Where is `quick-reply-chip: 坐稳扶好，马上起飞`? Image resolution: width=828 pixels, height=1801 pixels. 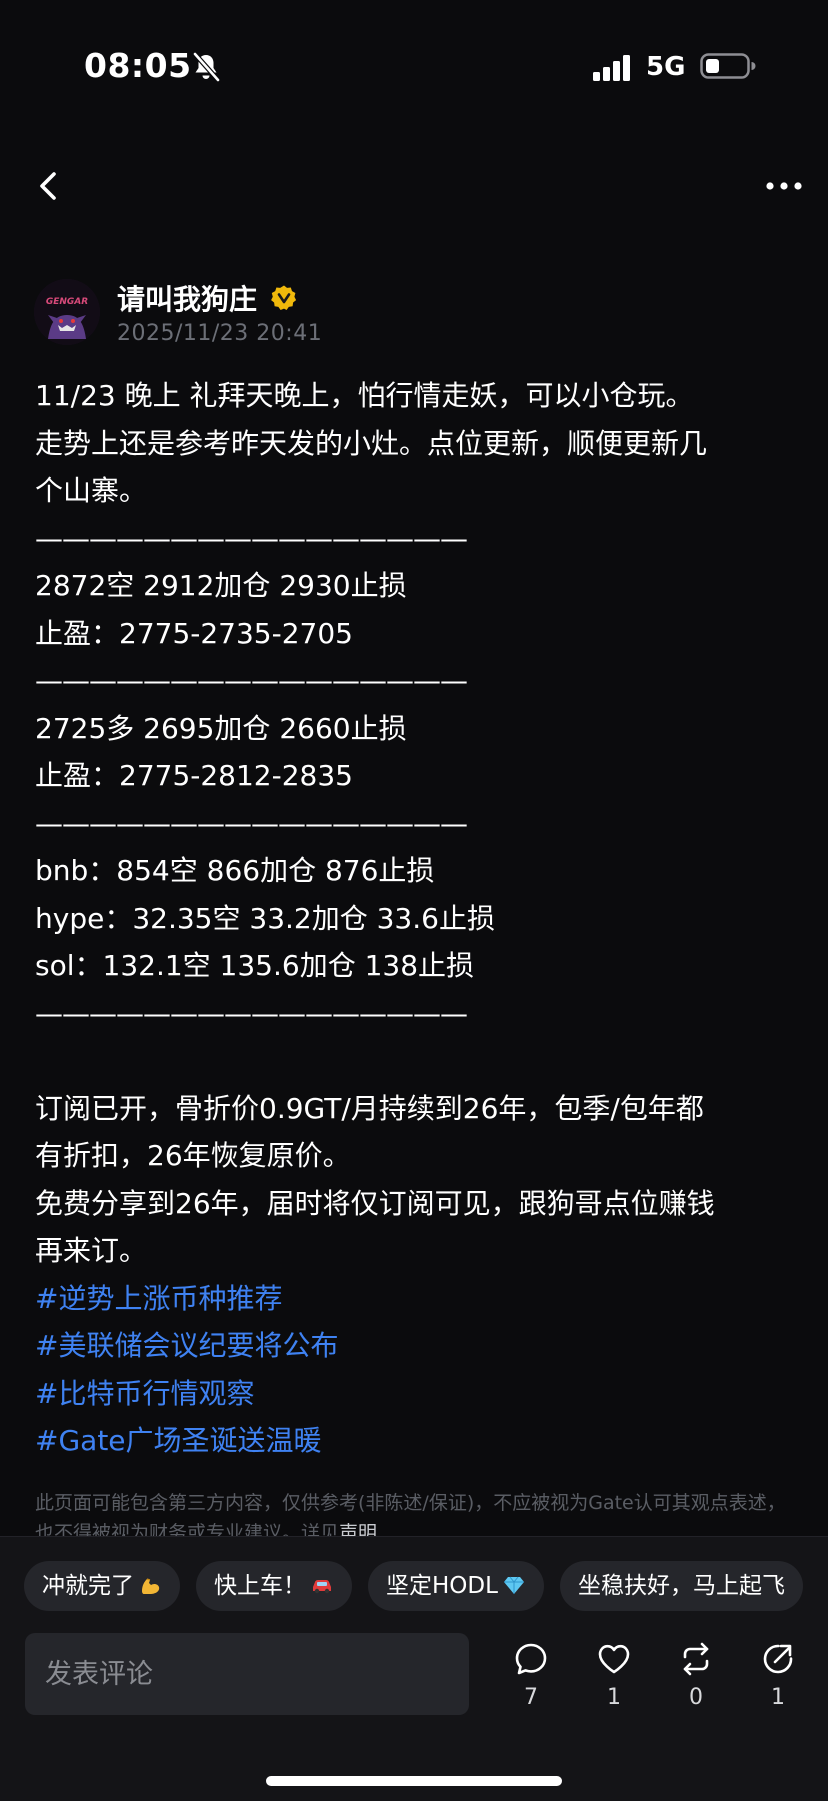
quick-reply-chip: 坐稳扶好，马上起飞 is located at coordinates (681, 1586).